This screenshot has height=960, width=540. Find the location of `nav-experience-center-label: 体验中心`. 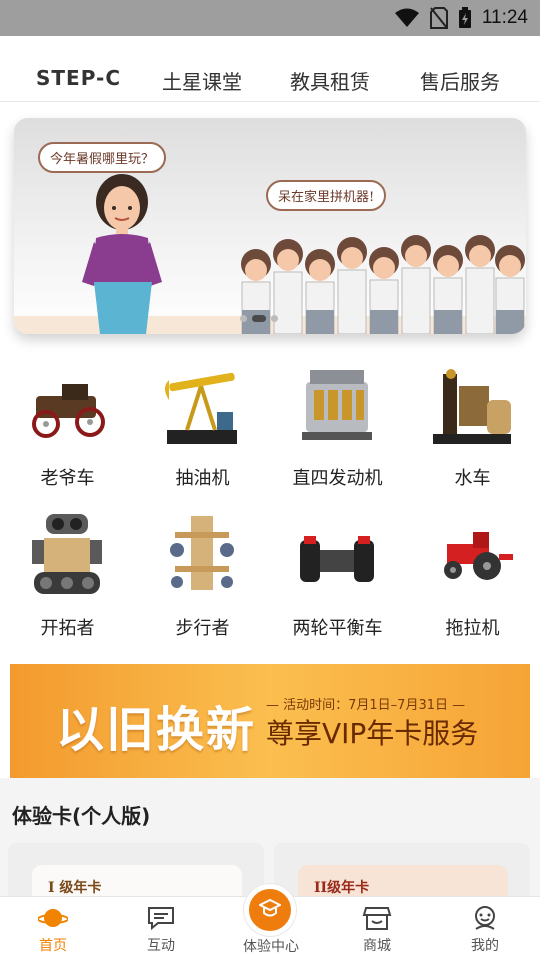

nav-experience-center-label: 体验中心 is located at coordinates (271, 946).